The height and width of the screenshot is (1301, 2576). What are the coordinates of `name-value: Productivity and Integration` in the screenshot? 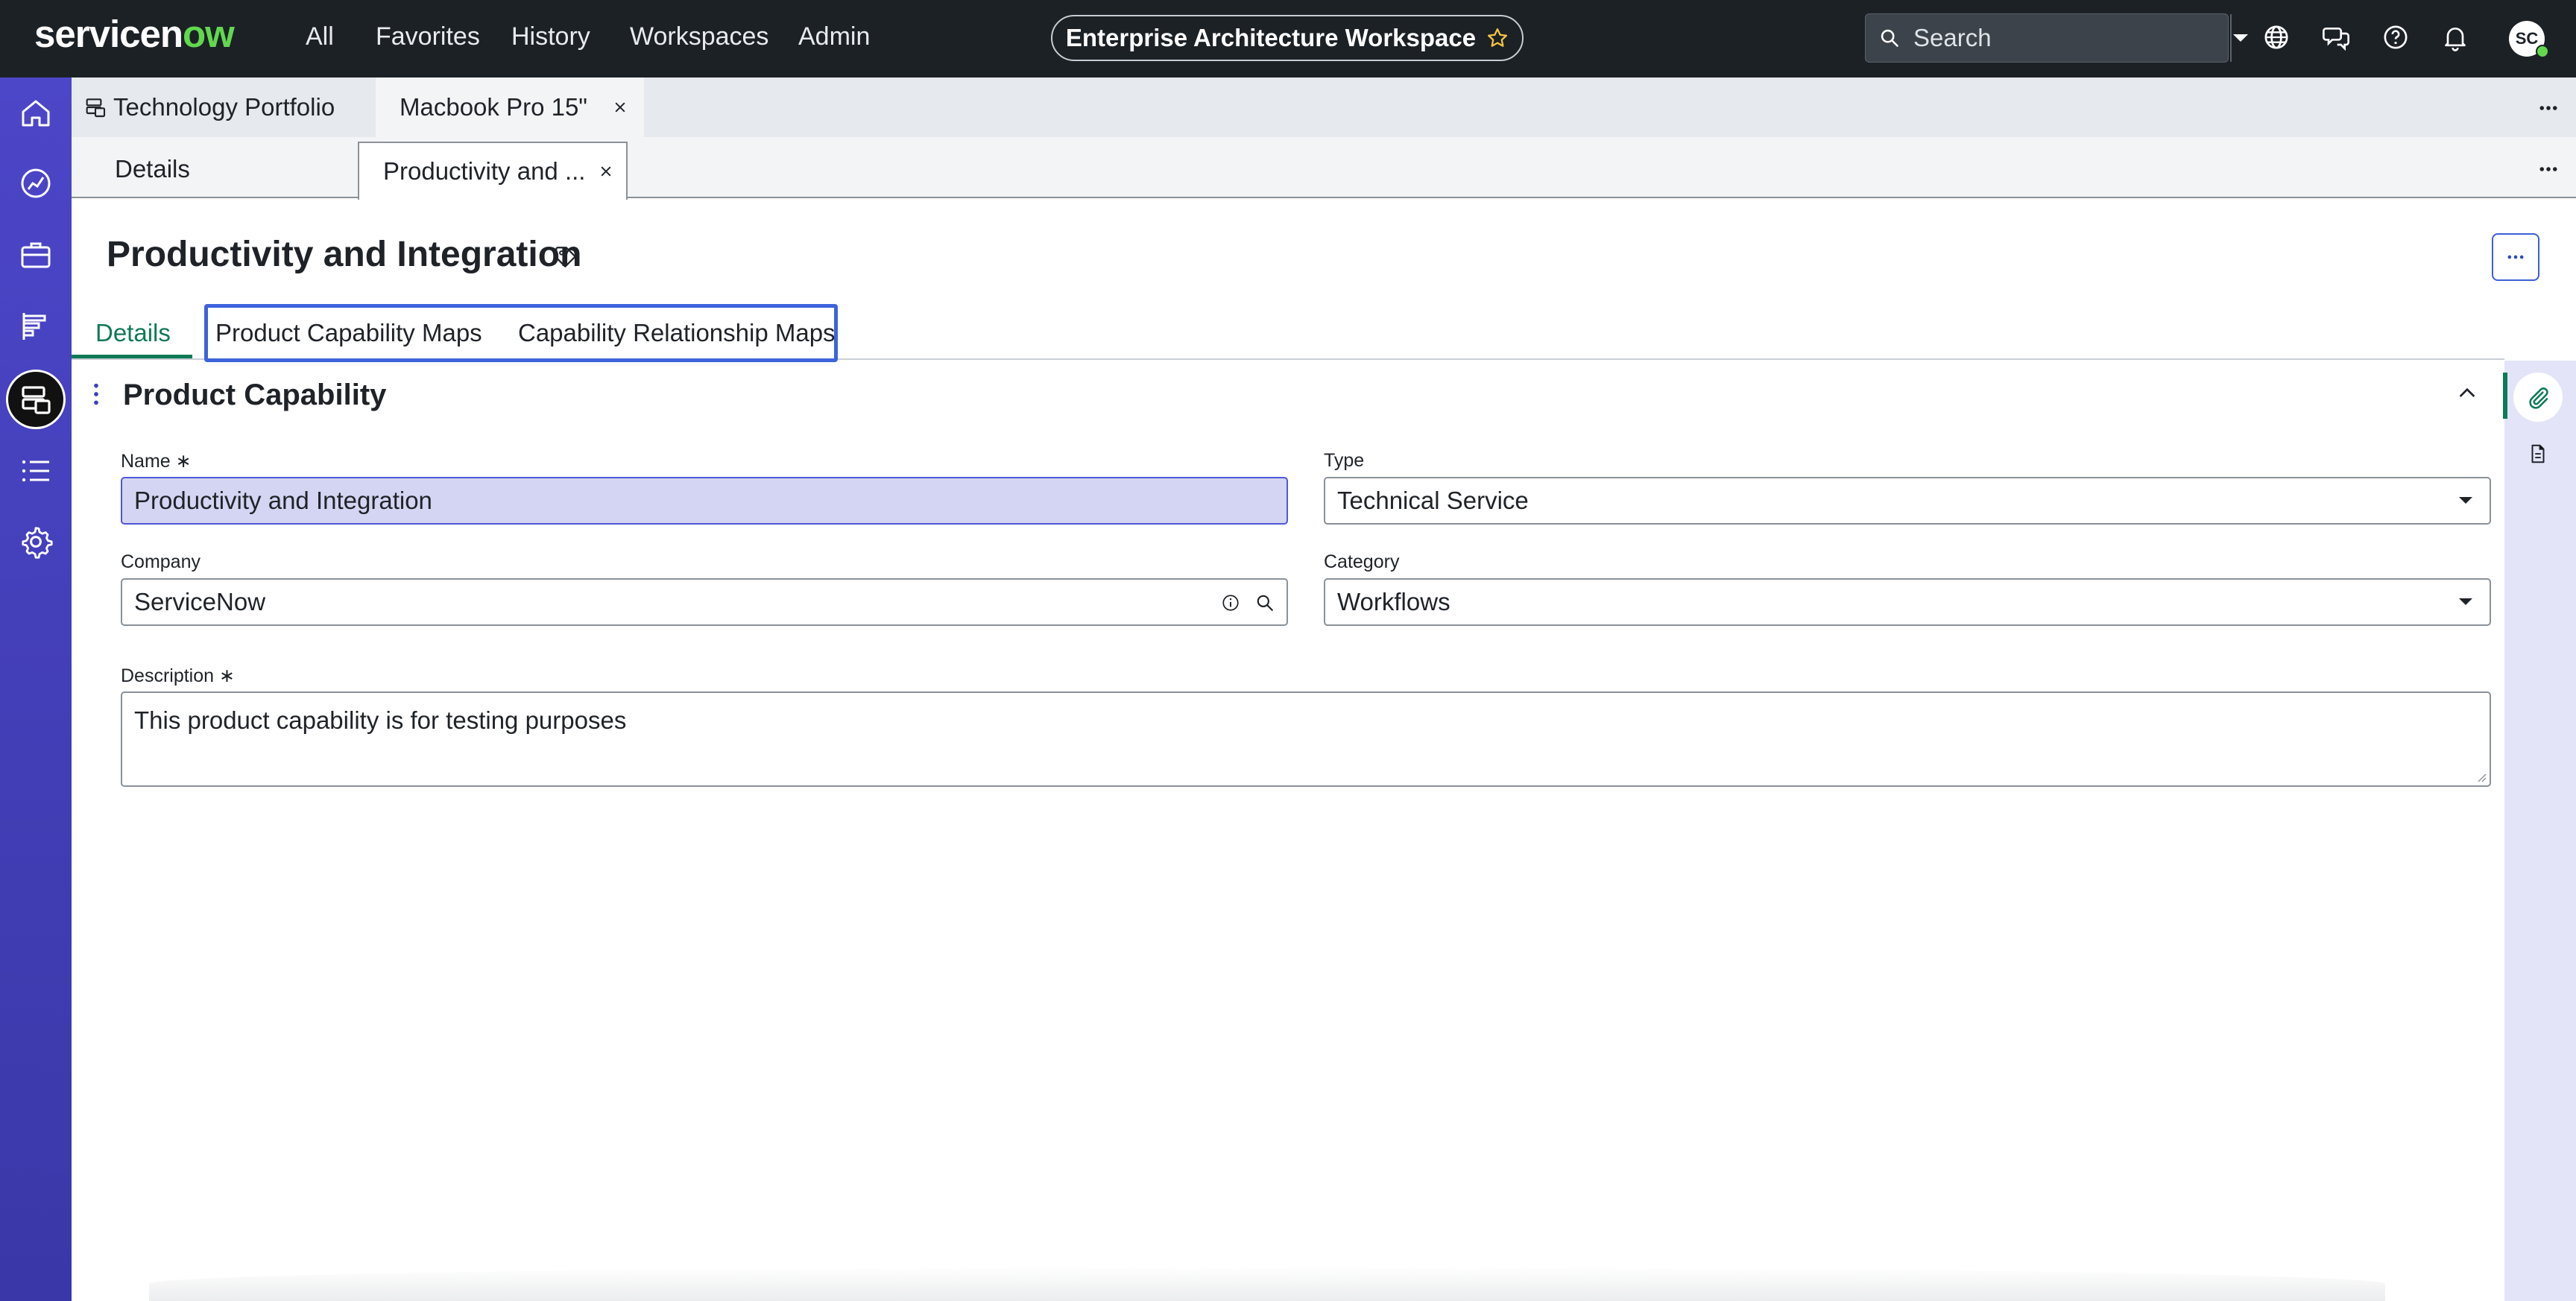 It's located at (283, 500).